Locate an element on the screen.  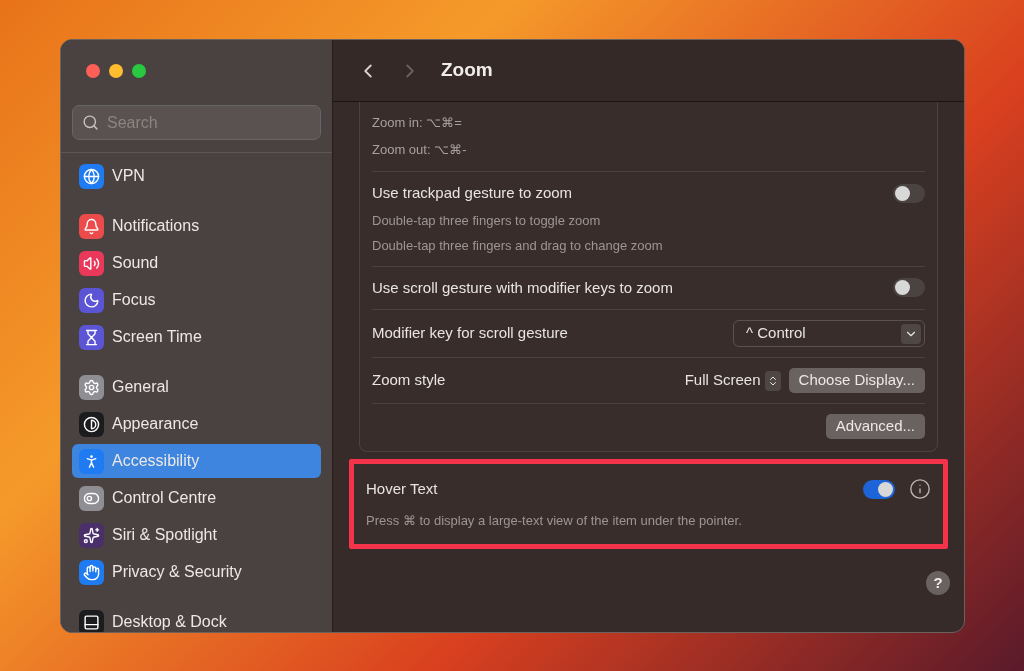
close-window-button is located at coordinates (93, 71).